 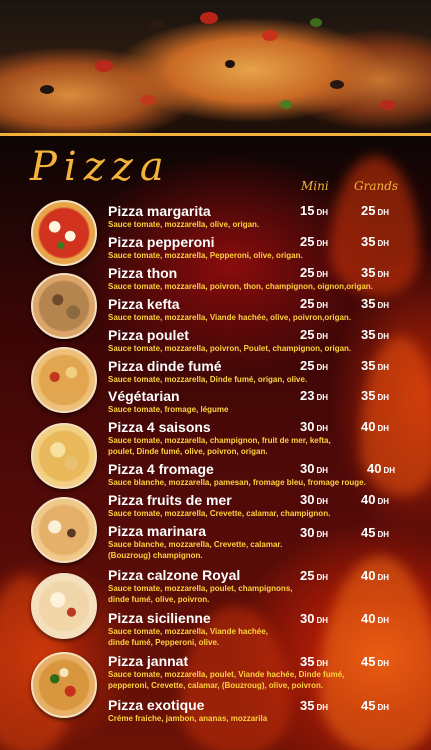 I want to click on pizza-image-thon, so click(x=64, y=306).